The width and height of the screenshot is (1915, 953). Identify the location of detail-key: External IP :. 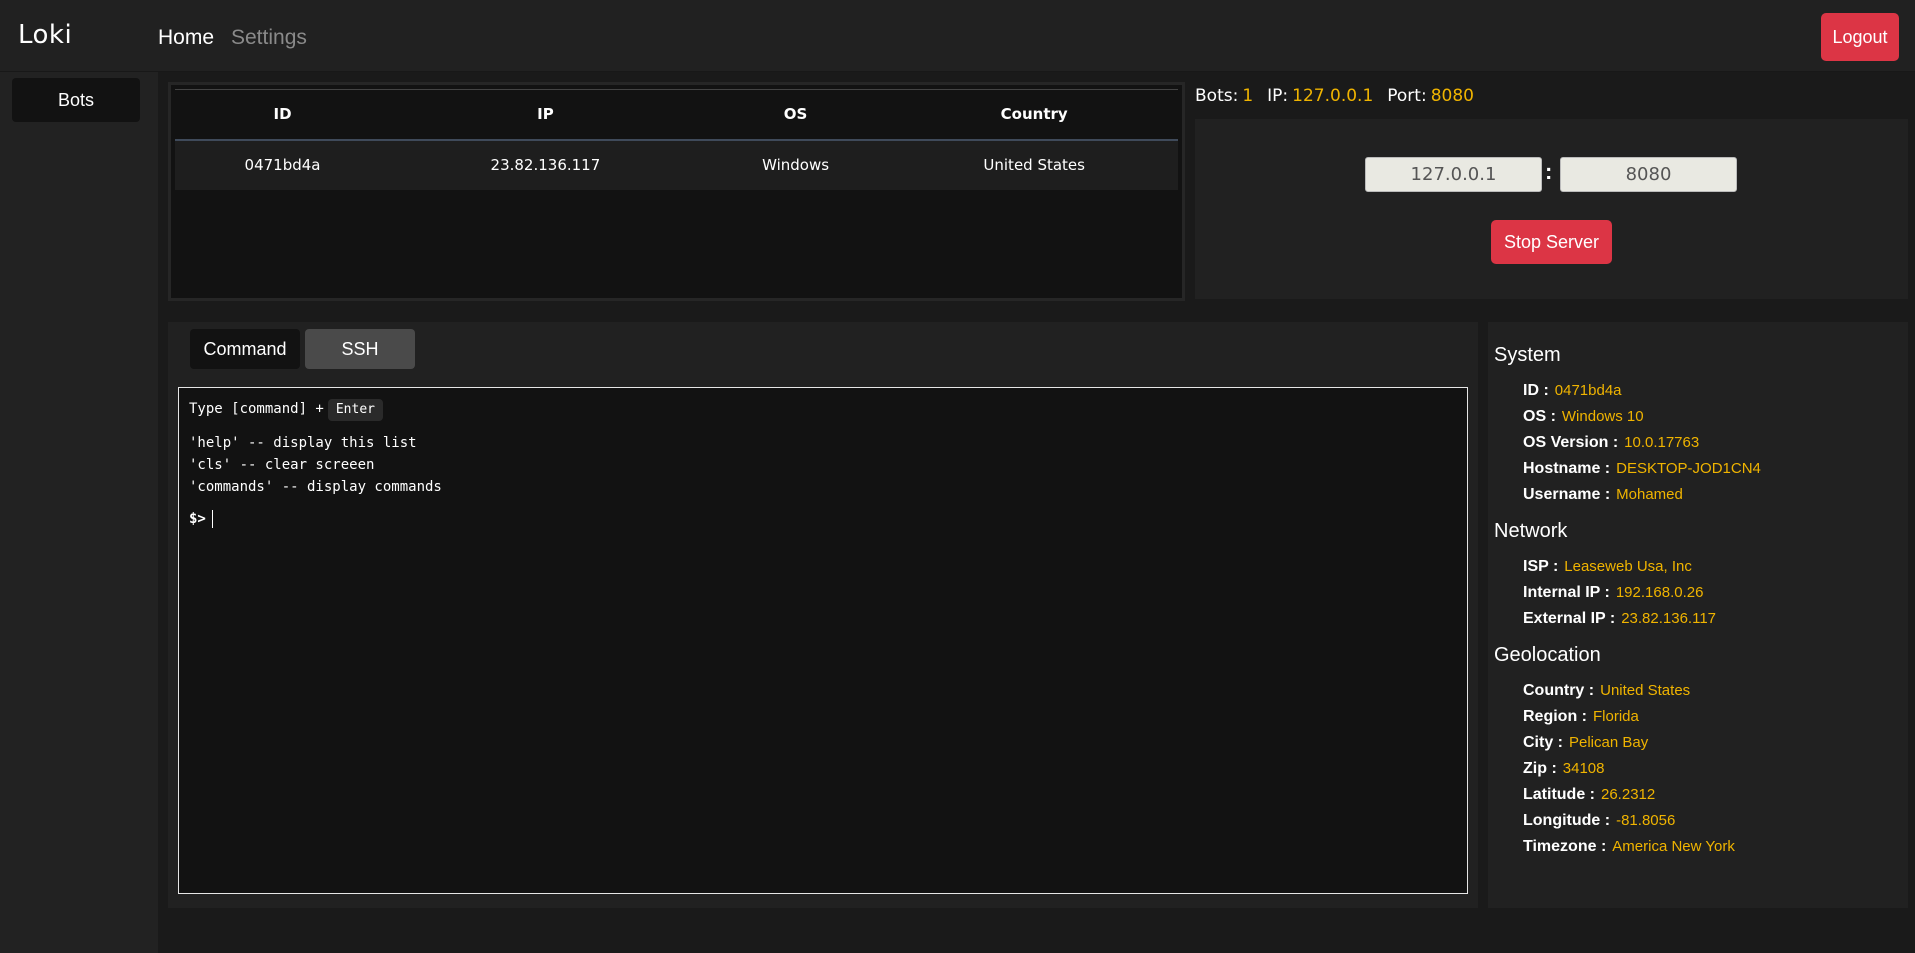
(1569, 618).